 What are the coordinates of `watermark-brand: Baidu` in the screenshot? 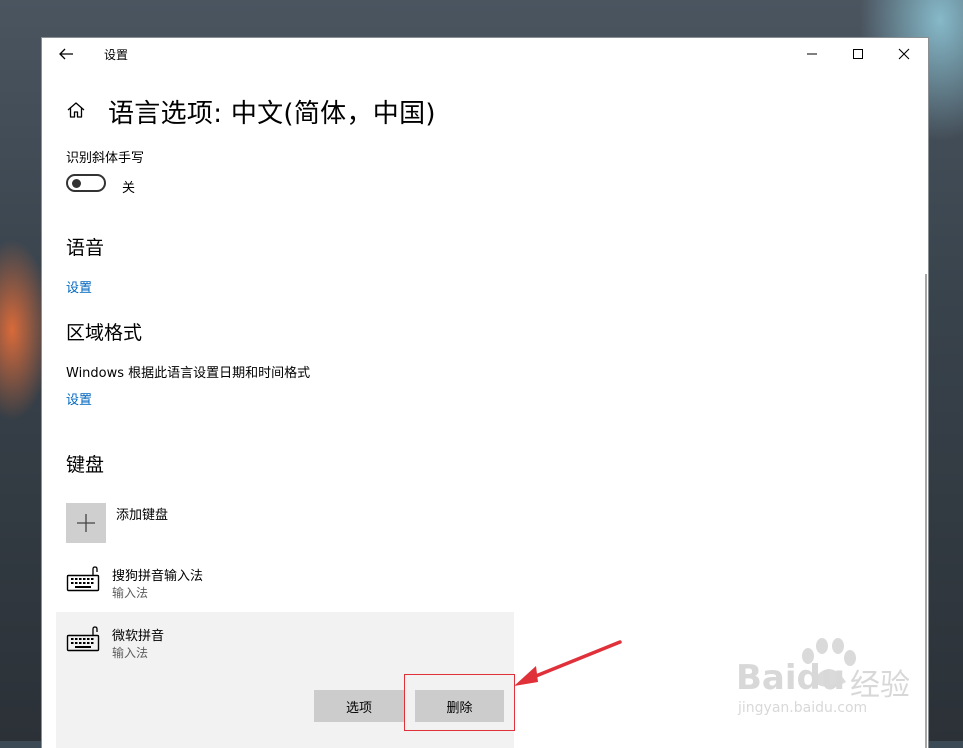 It's located at (791, 678).